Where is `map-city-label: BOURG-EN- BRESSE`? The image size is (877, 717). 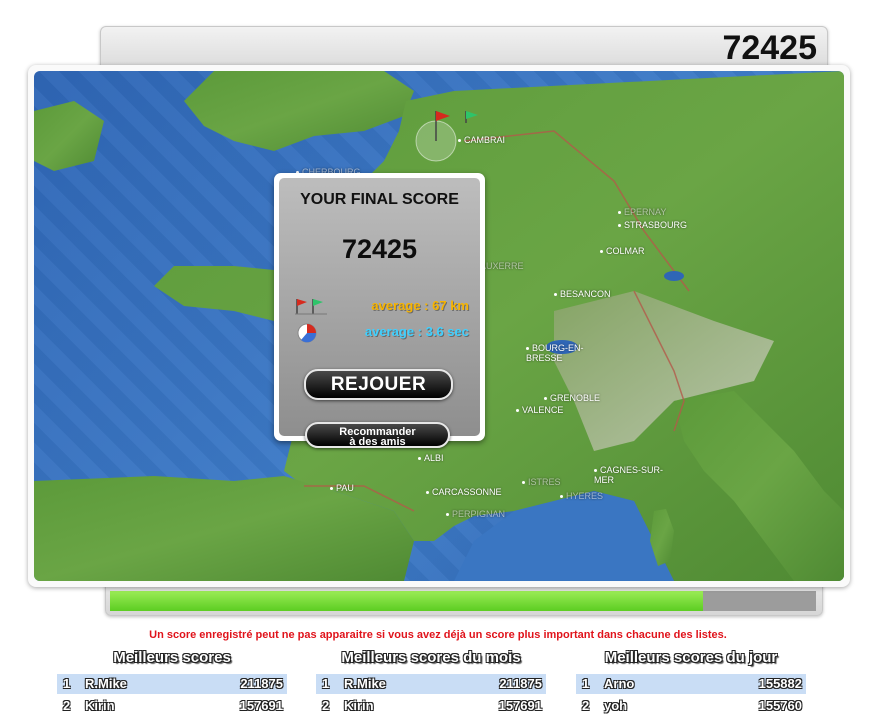
map-city-label: BOURG-EN- BRESSE is located at coordinates (555, 353).